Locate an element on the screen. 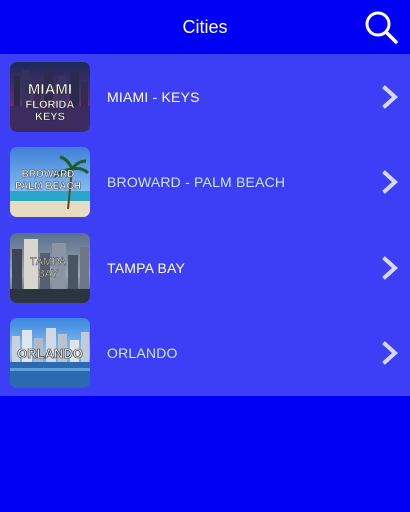 Image resolution: width=410 pixels, height=512 pixels. broward-thumb-text-2: PALM BEACH is located at coordinates (48, 186).